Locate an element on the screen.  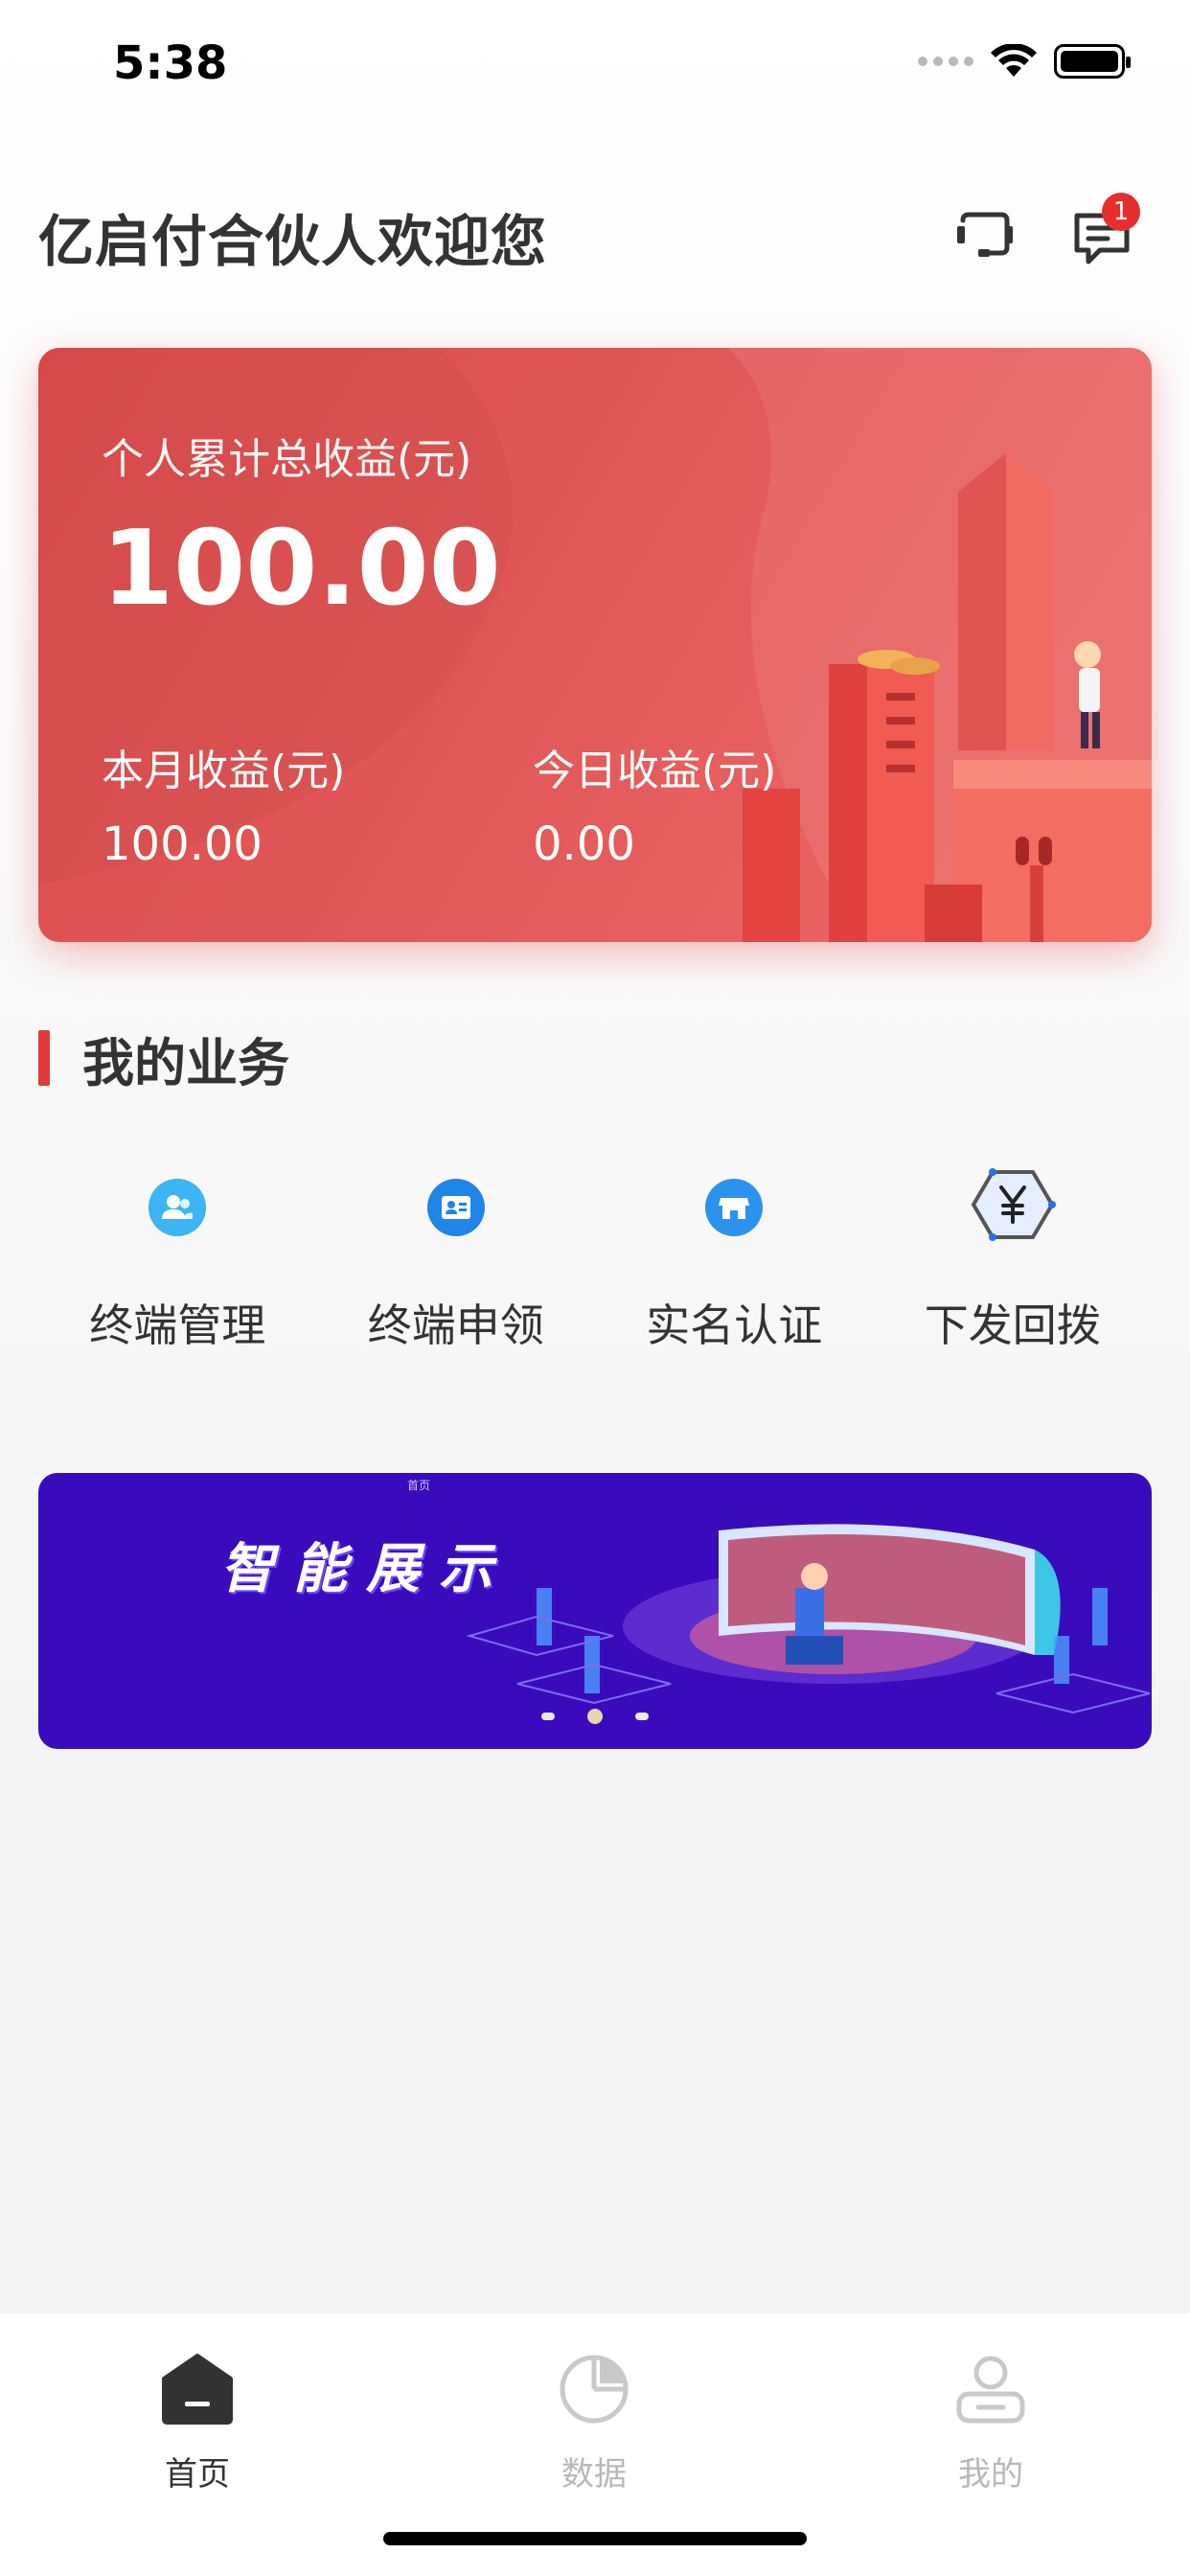
store-icon is located at coordinates (734, 1207).